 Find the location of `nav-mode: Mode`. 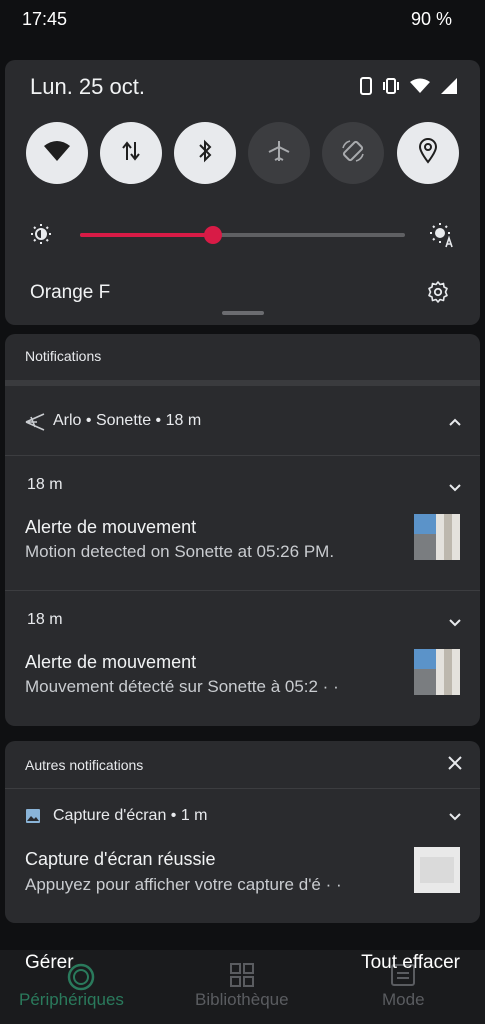

nav-mode: Mode is located at coordinates (403, 1000).